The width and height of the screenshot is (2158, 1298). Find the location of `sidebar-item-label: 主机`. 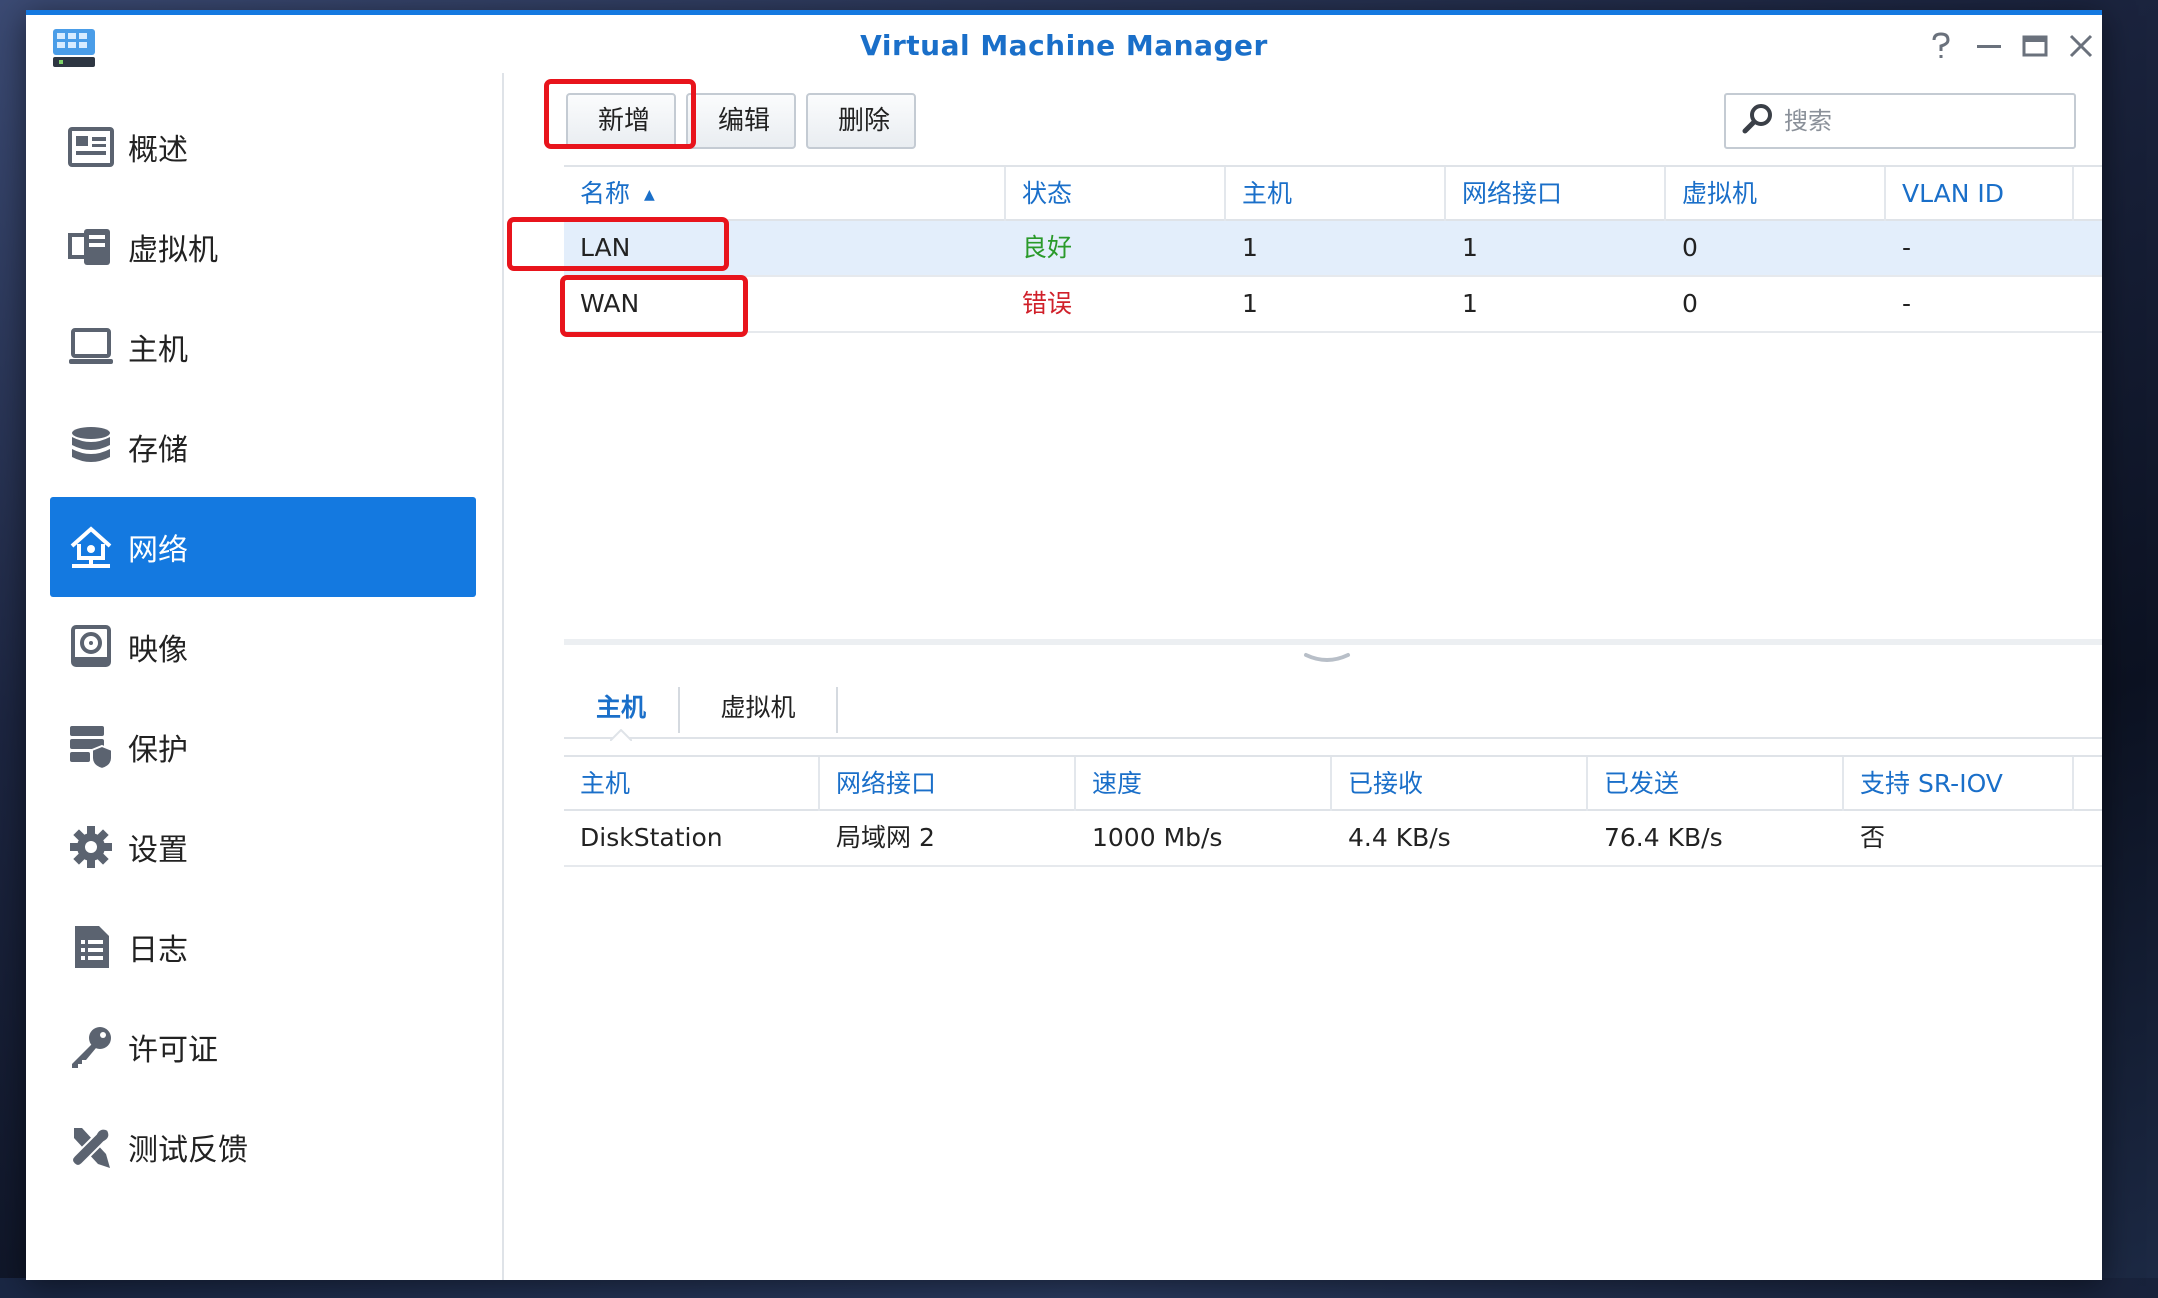

sidebar-item-label: 主机 is located at coordinates (158, 350).